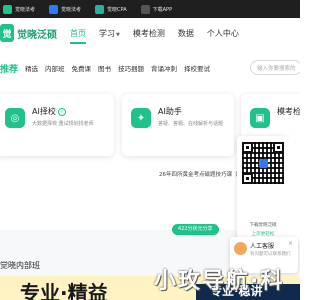 Image resolution: width=320 pixels, height=300 pixels. Describe the element at coordinates (7, 33) in the screenshot. I see `logo-mark-icon: 觉` at that location.